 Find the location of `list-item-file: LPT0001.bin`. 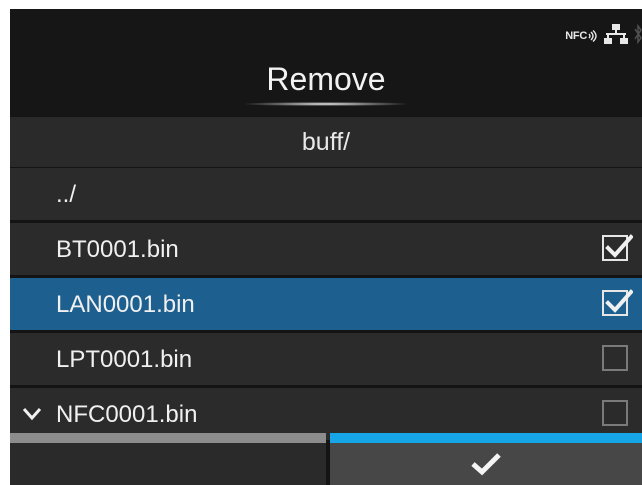

list-item-file: LPT0001.bin is located at coordinates (326, 359).